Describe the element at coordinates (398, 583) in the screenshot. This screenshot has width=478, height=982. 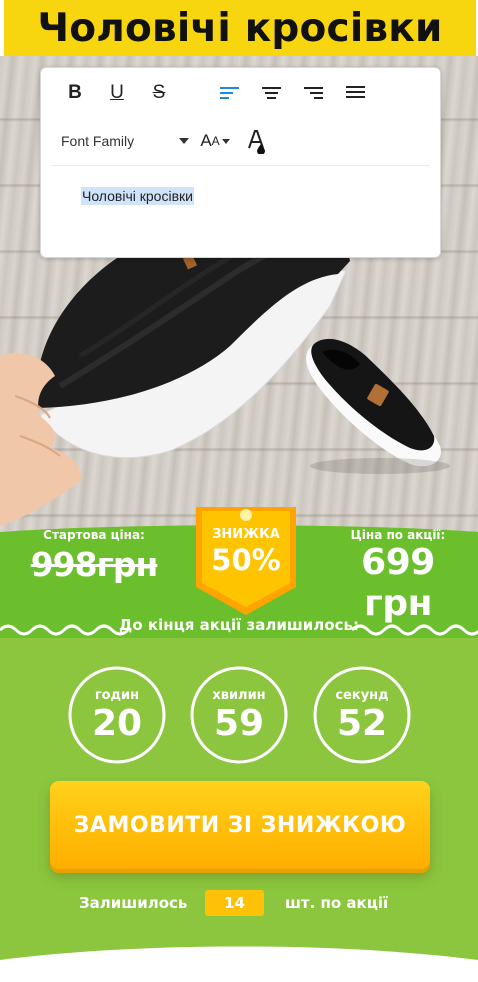
I see `promo-price-value: 699 грн` at that location.